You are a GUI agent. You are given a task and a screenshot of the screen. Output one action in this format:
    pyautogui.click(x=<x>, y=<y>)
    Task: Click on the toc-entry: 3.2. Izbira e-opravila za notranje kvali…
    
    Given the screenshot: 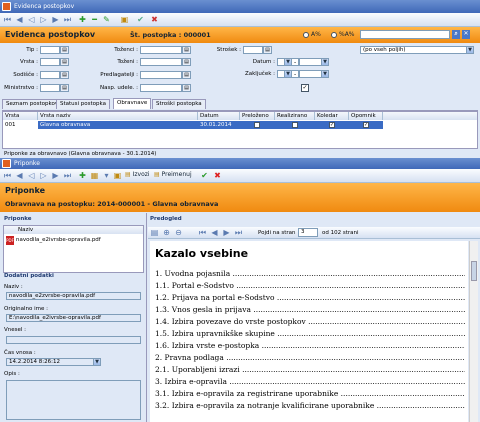 What is the action you would take?
    pyautogui.click(x=310, y=405)
    